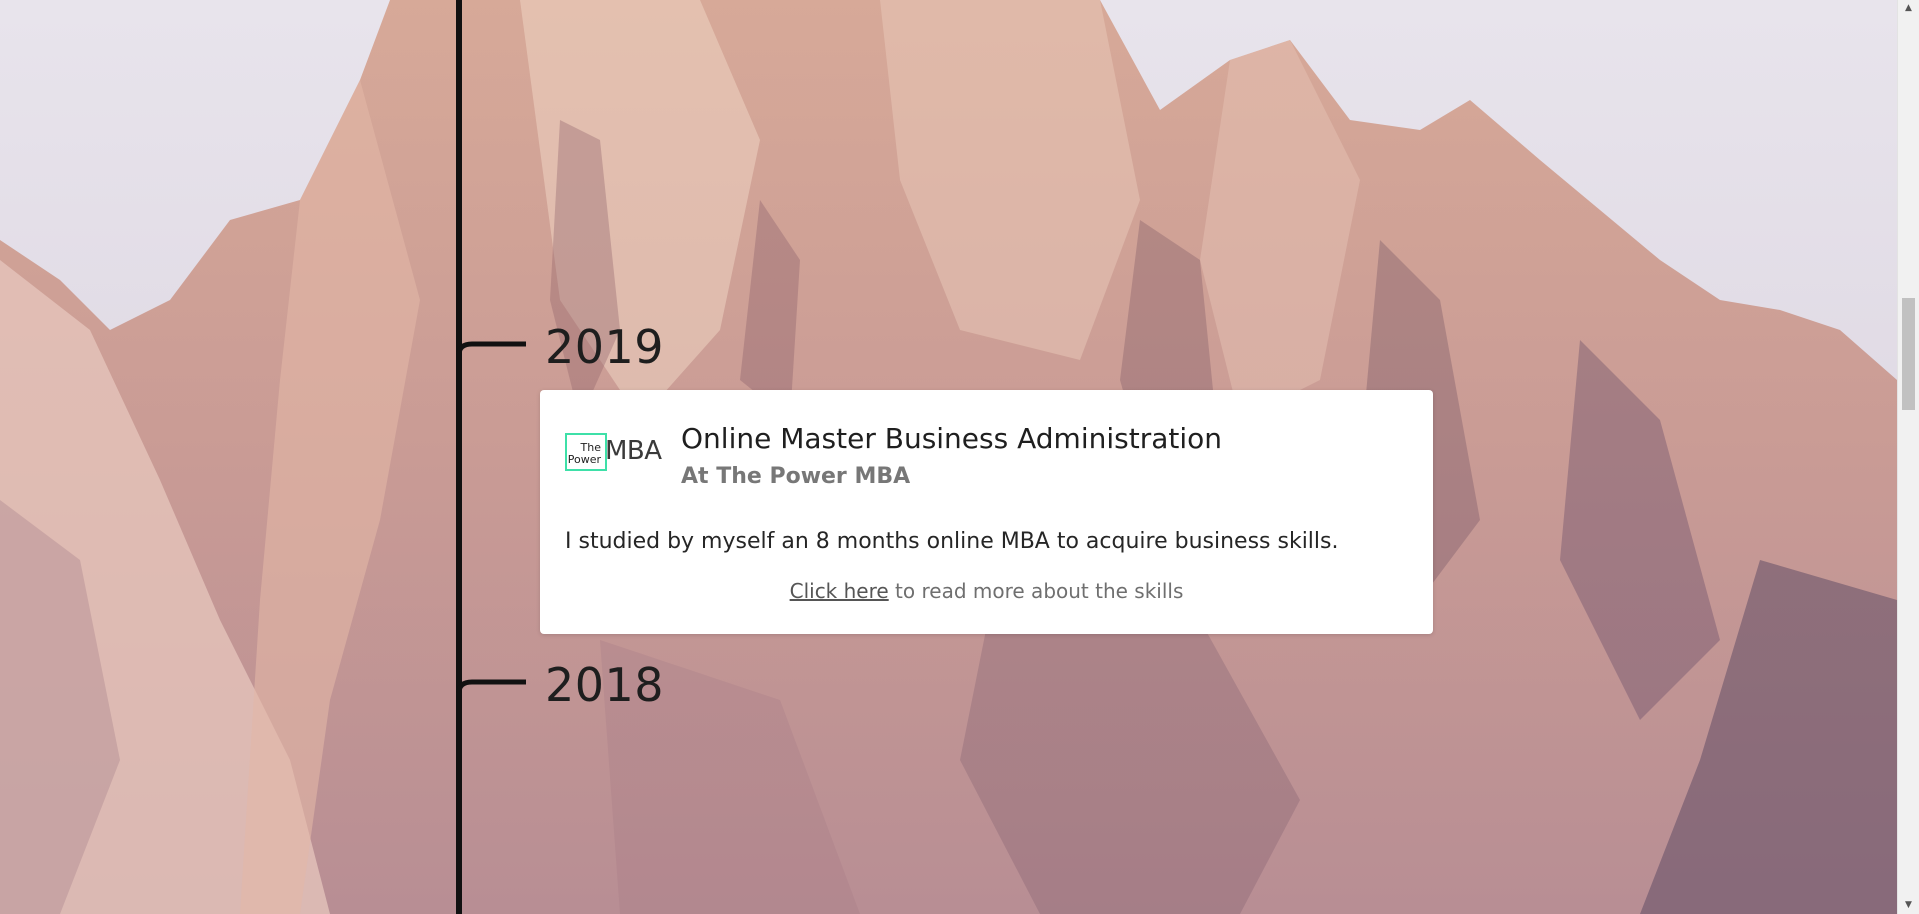  What do you see at coordinates (459, 457) in the screenshot?
I see `timeline-line` at bounding box center [459, 457].